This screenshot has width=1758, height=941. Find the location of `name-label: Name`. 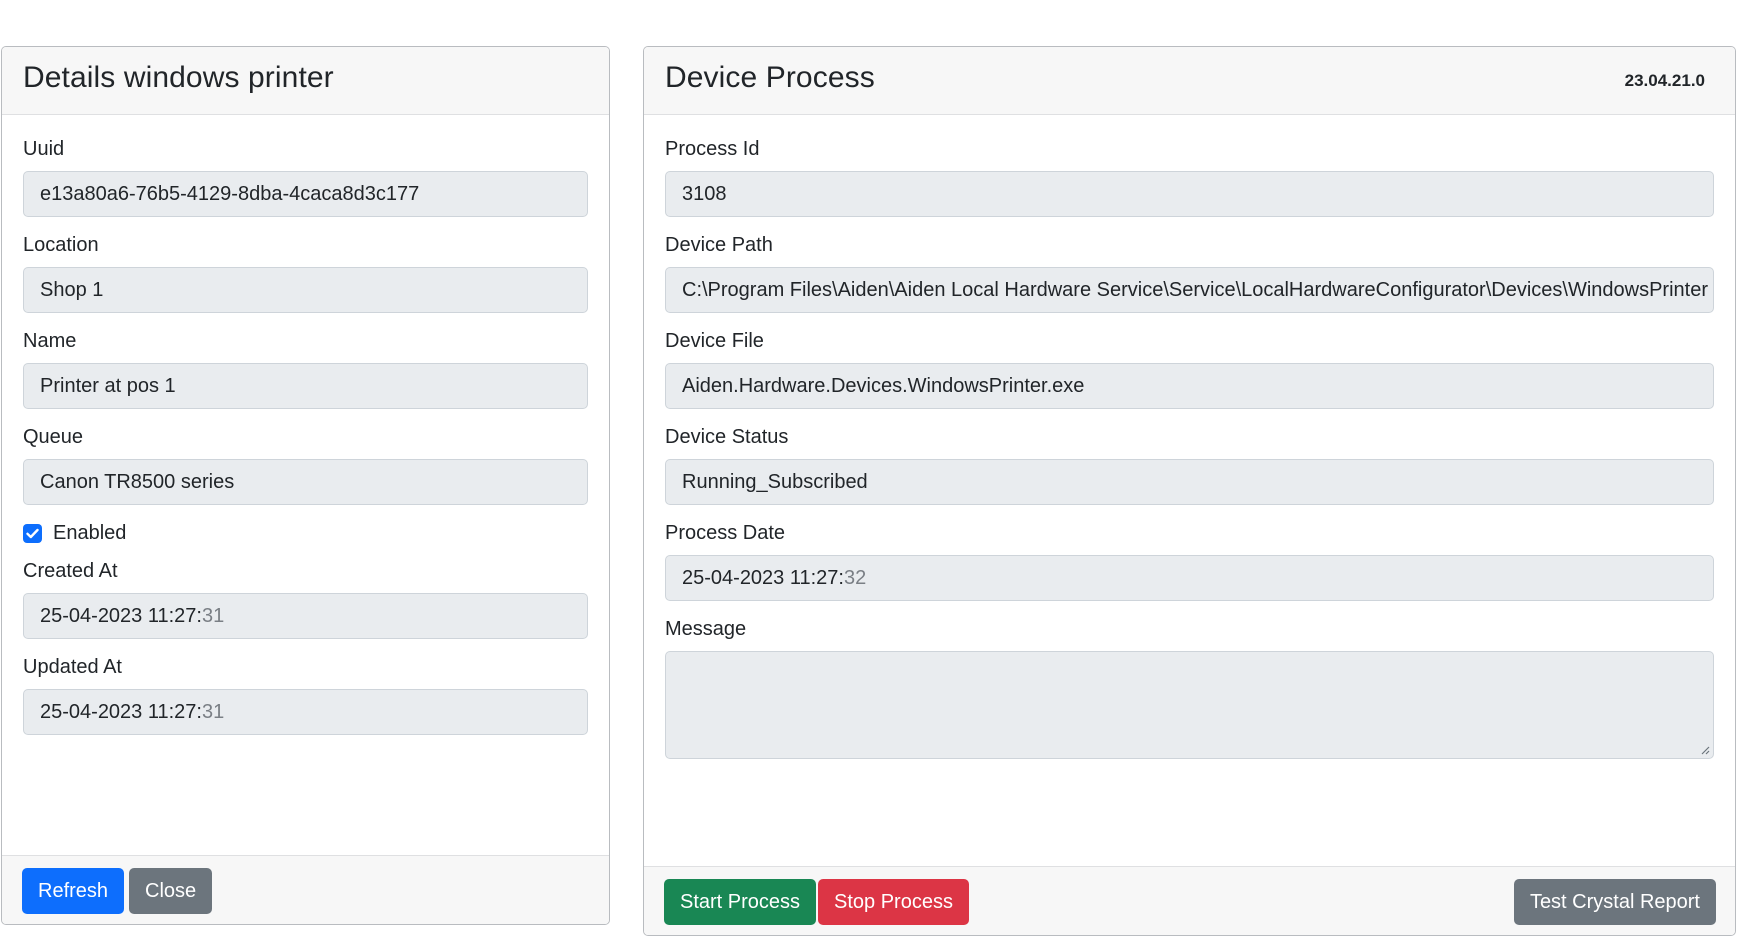

name-label: Name is located at coordinates (50, 341).